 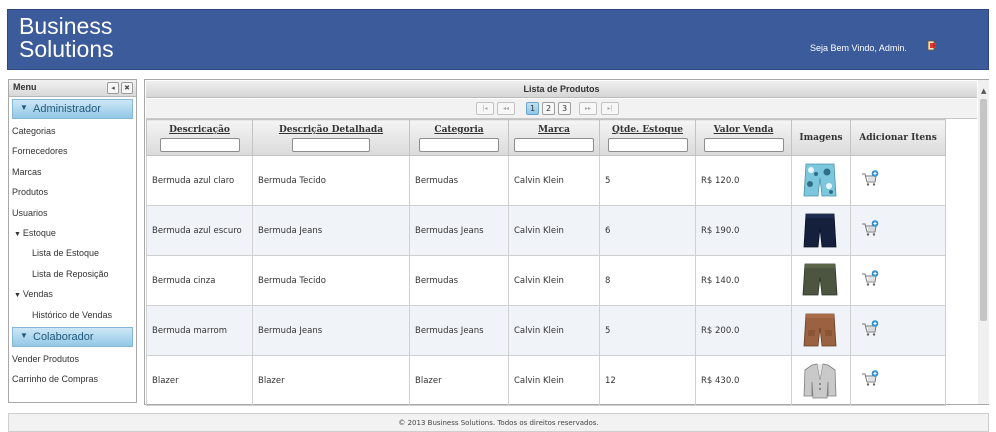 I want to click on column-header-qtde-estoque: Qtde. Estoque, so click(x=647, y=137).